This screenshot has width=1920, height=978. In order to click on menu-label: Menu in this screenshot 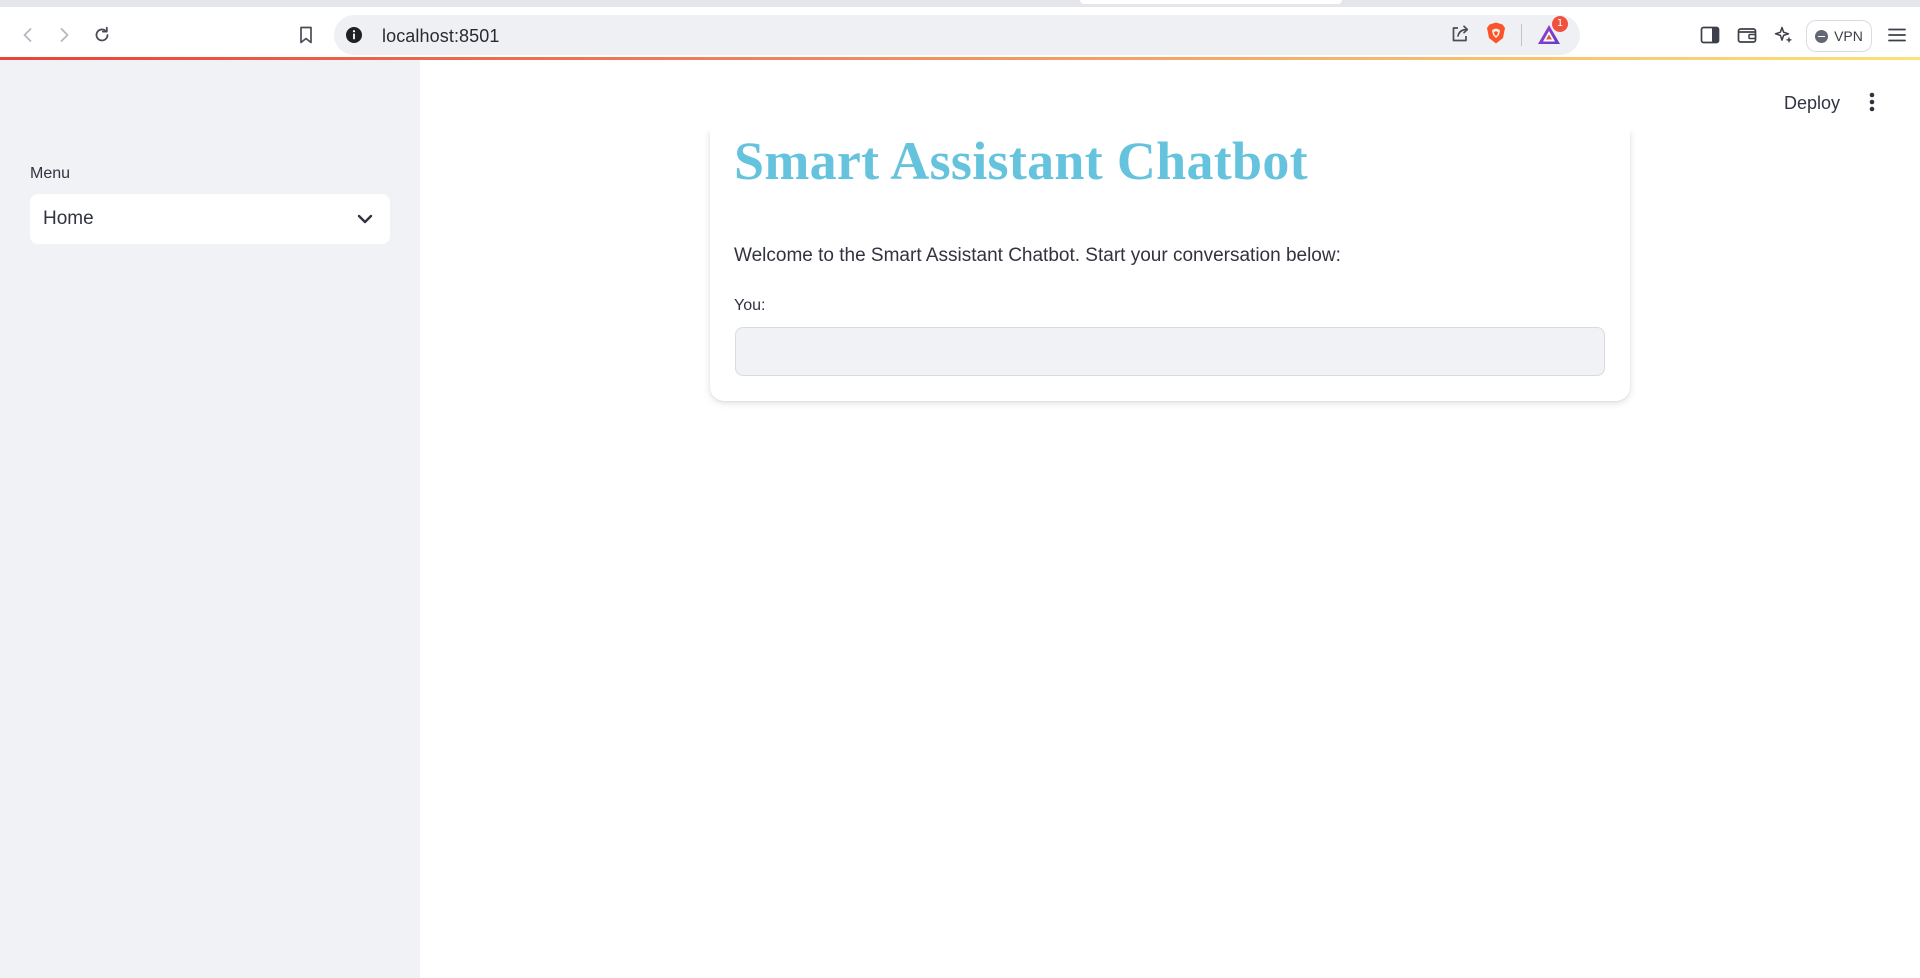, I will do `click(50, 173)`.